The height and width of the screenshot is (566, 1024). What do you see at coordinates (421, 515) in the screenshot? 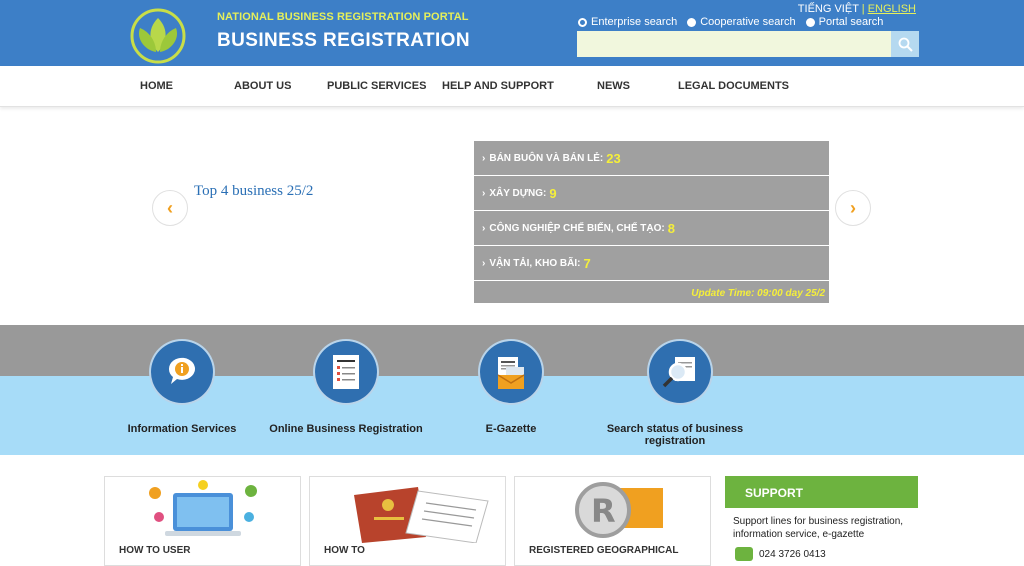
I see `certificate-document-icon` at bounding box center [421, 515].